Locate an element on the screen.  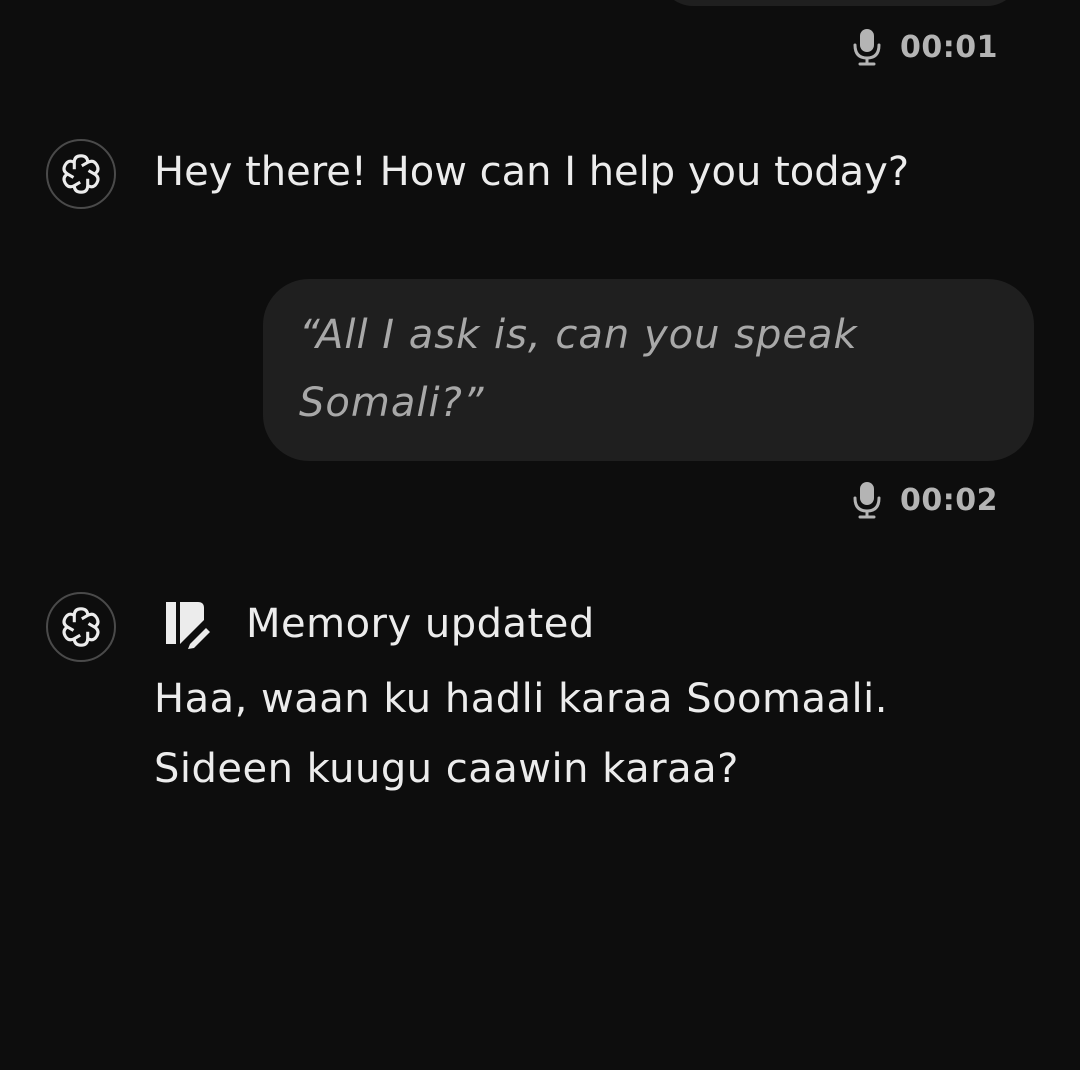
user-message-bubble: “All I ask is, can you speak Somali?” is located at coordinates (648, 370).